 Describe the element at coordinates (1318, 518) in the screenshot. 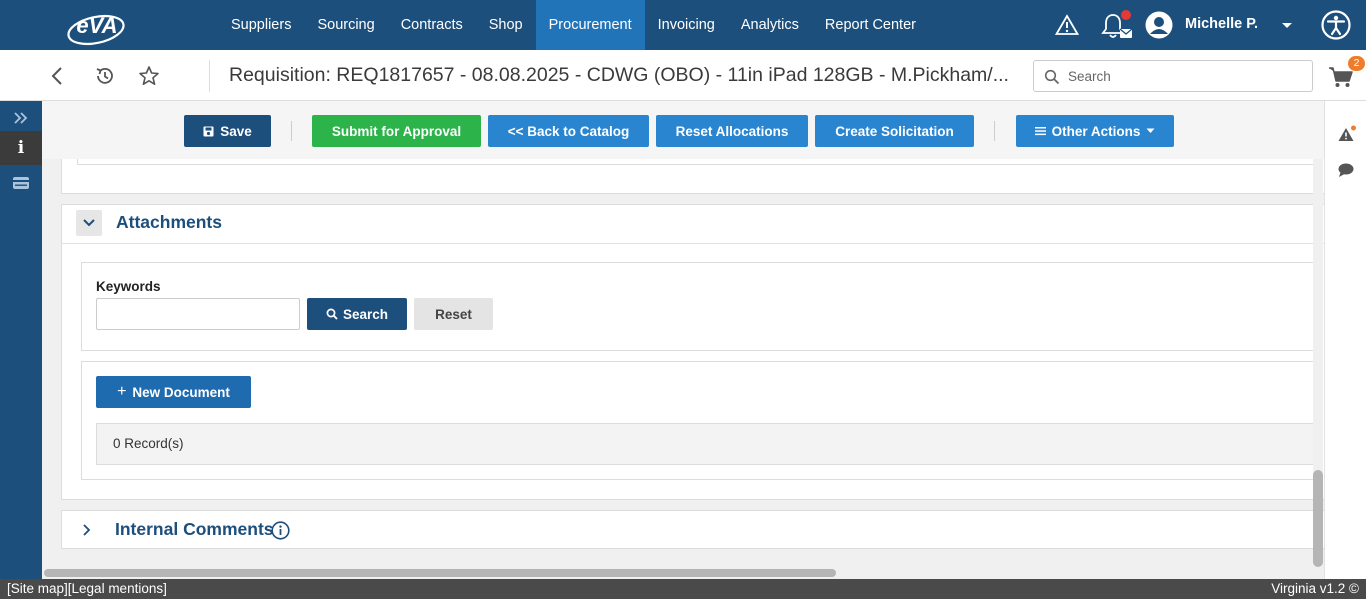

I see `vertical-scrollbar-thumb` at that location.